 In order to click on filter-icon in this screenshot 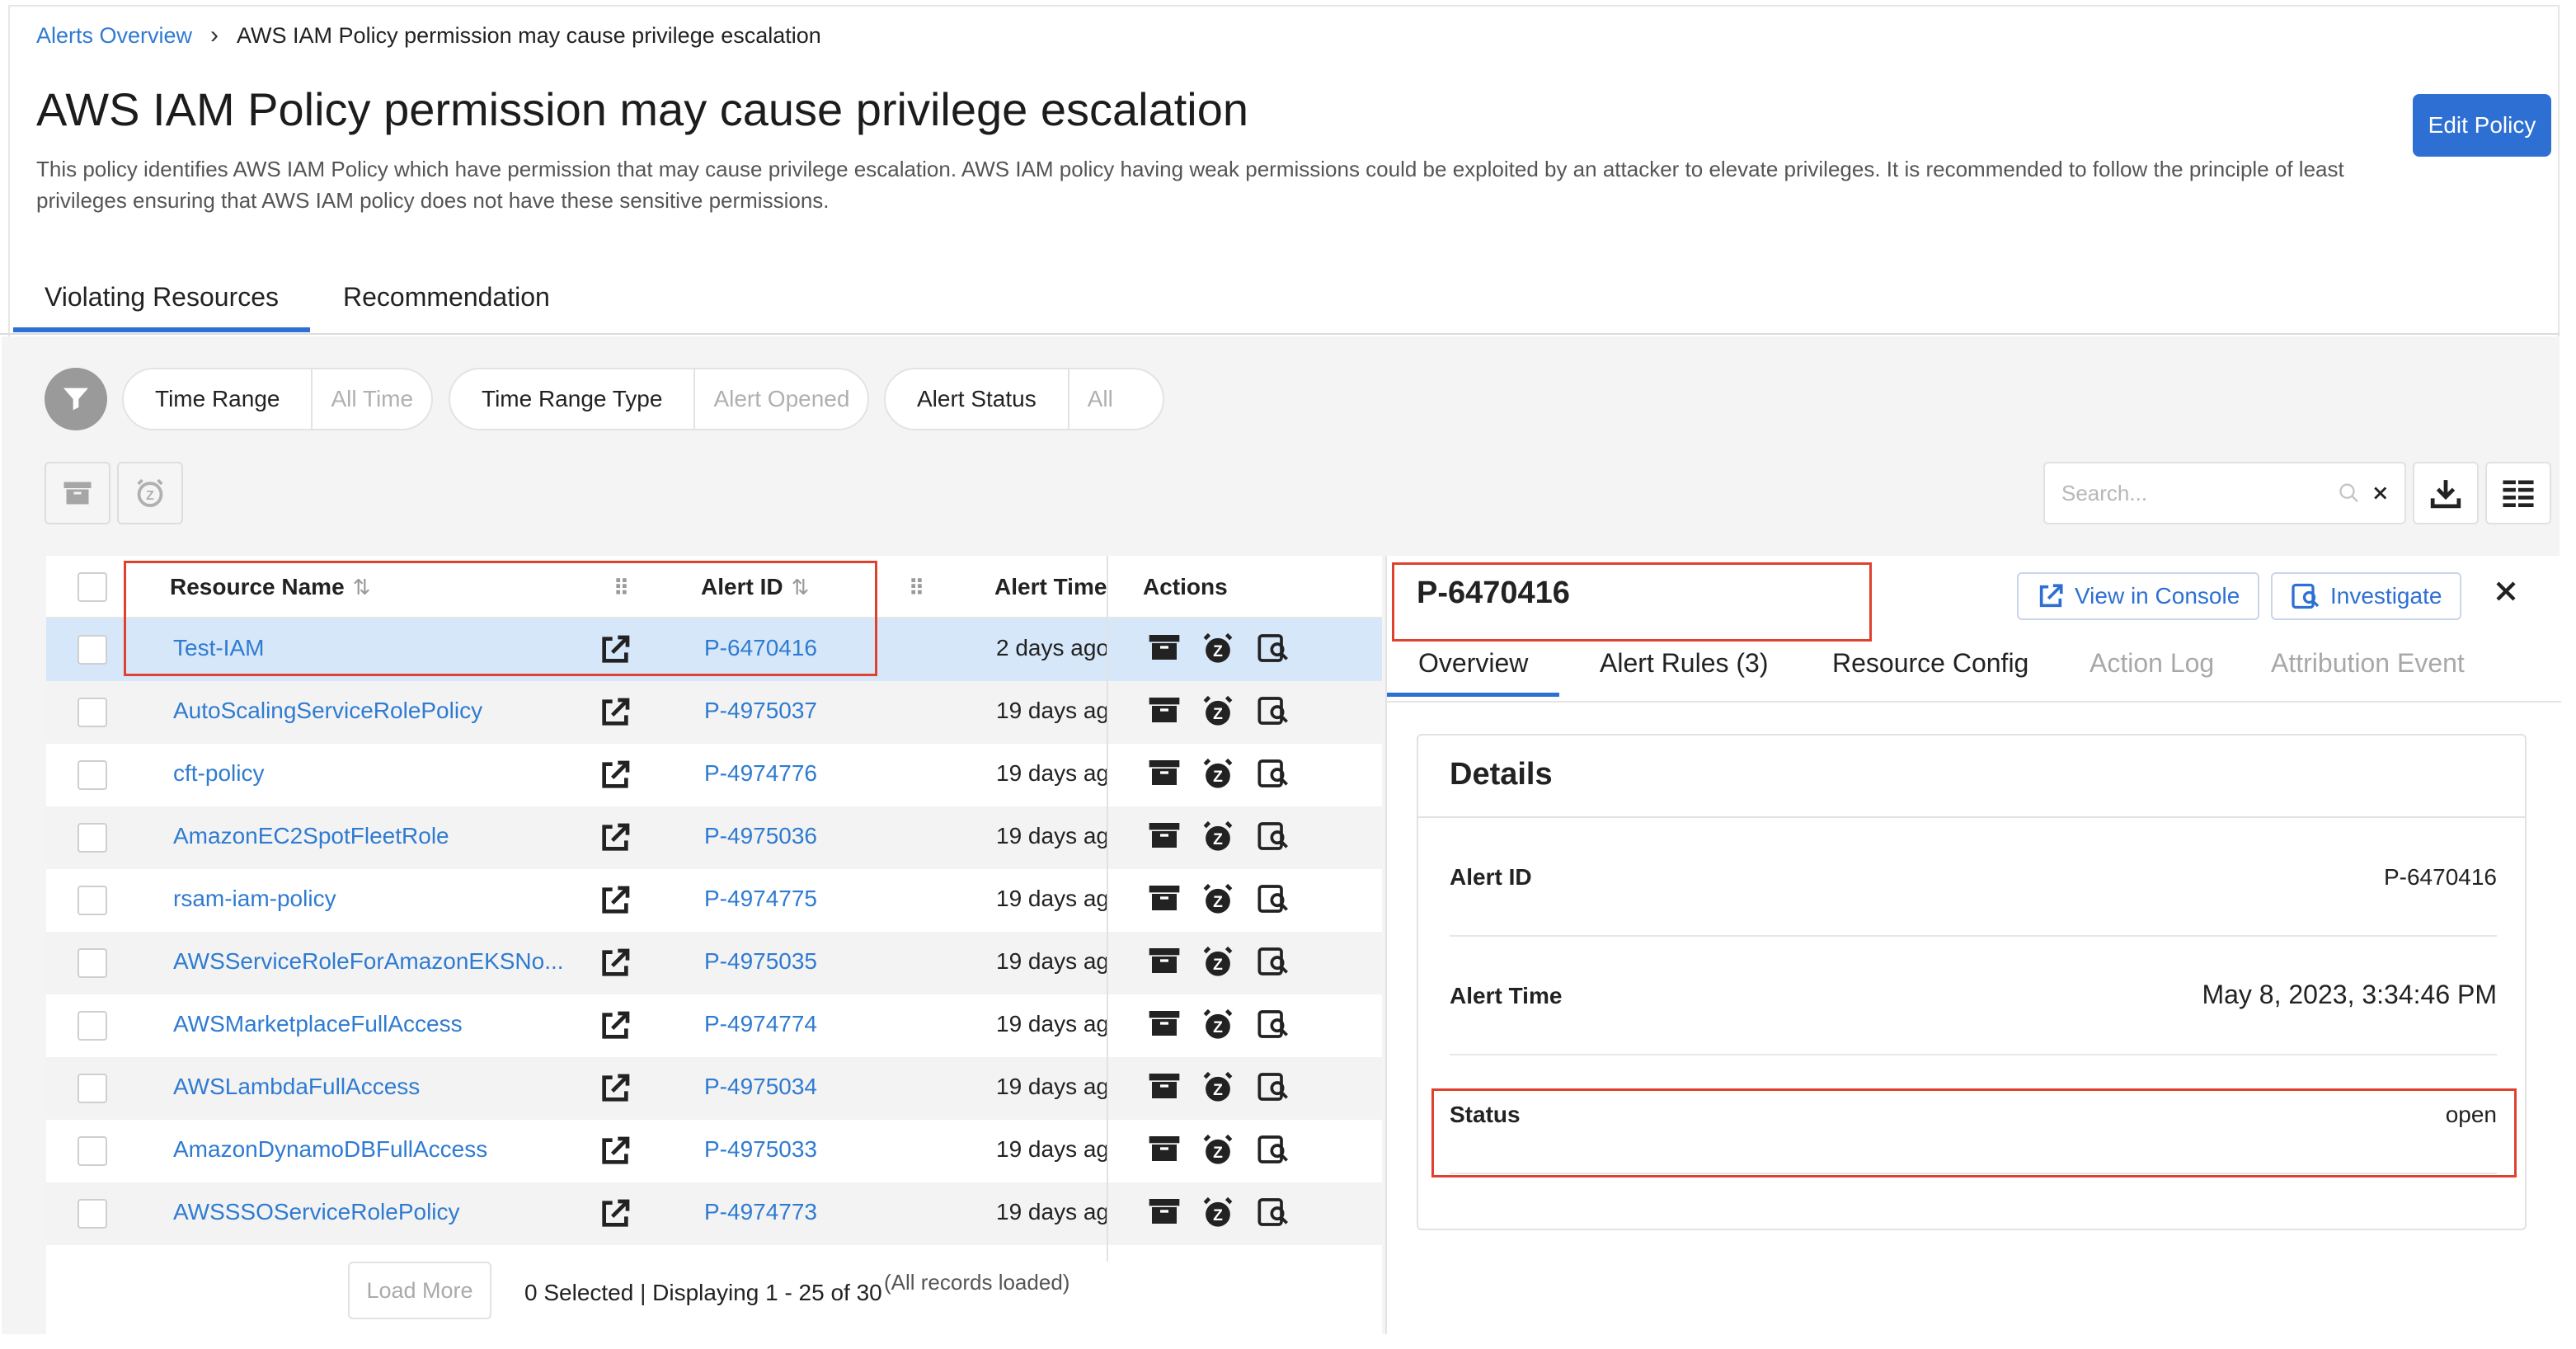, I will do `click(76, 399)`.